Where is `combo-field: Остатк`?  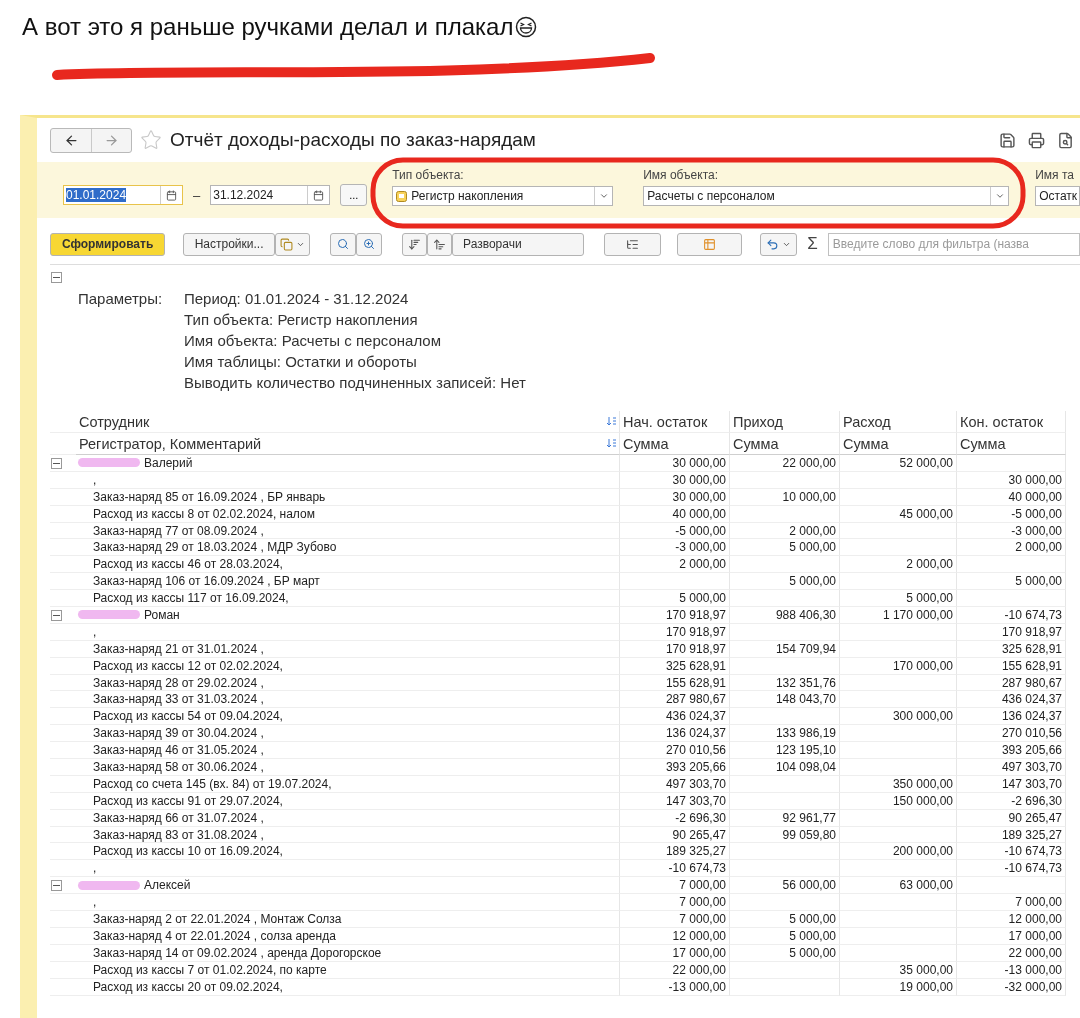
combo-field: Остатк is located at coordinates (1057, 196).